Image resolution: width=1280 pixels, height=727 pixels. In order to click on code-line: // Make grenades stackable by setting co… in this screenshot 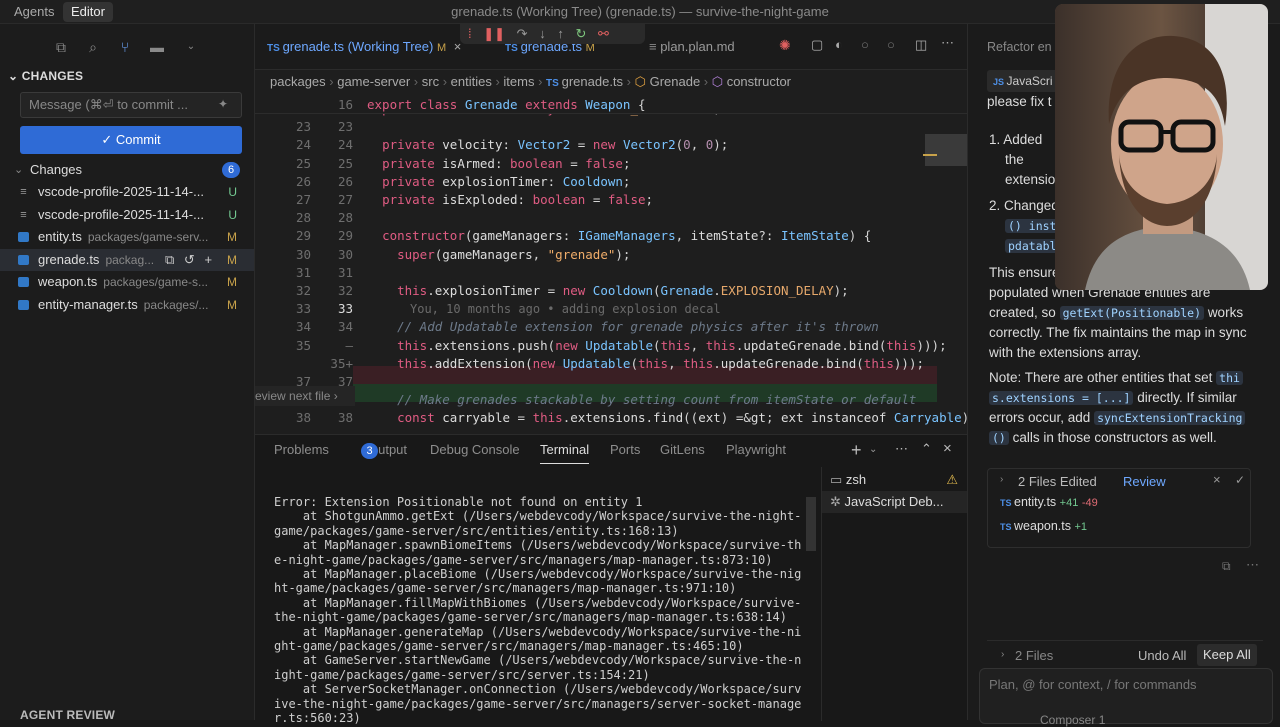, I will do `click(641, 400)`.